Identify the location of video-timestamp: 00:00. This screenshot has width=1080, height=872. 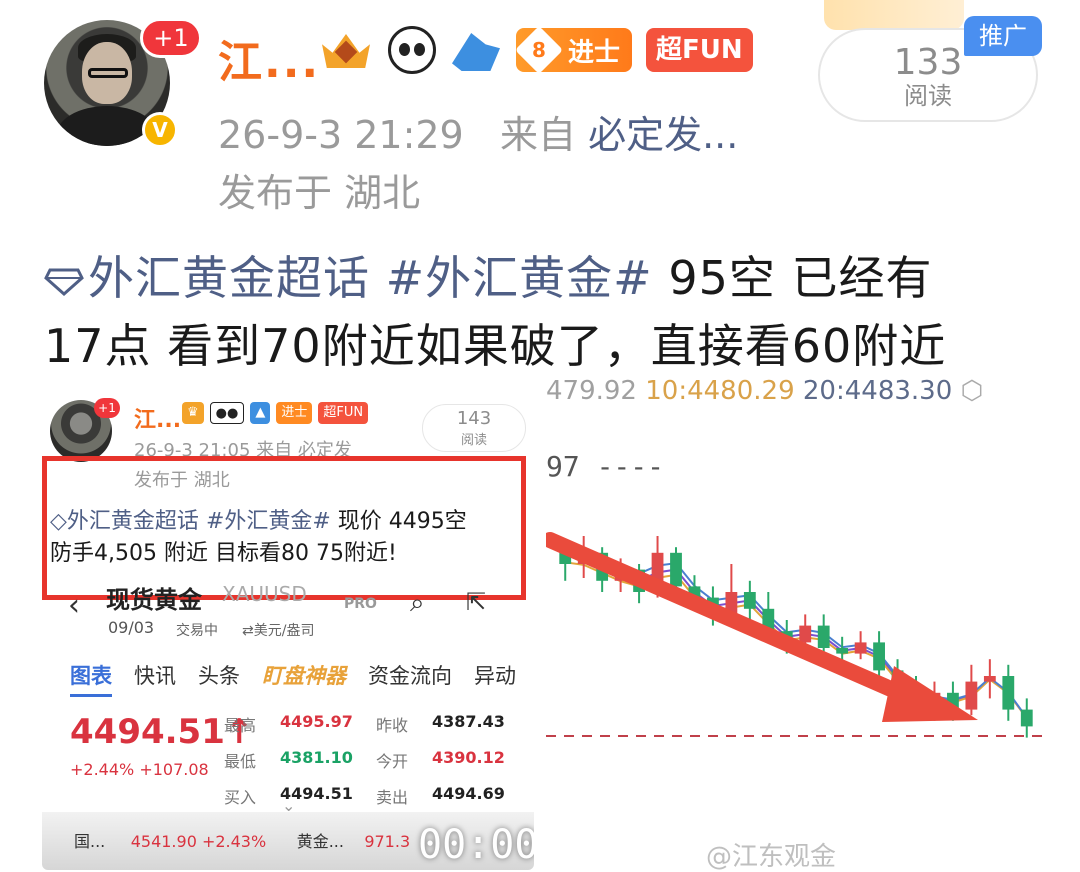
(476, 845).